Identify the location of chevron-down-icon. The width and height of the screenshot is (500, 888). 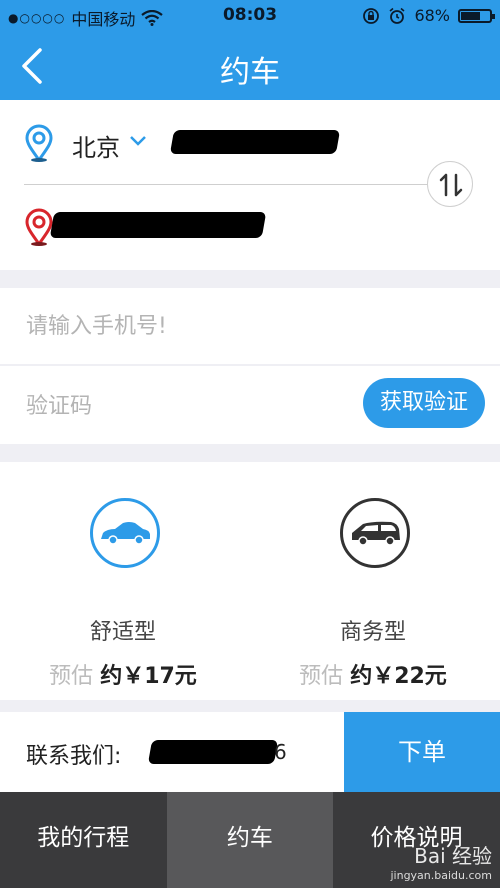
(138, 141).